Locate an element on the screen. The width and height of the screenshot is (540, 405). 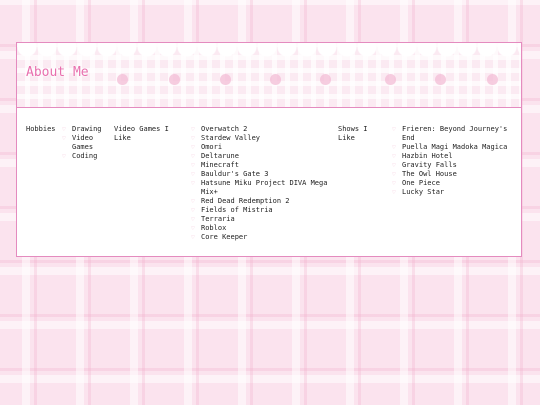
list-item: ♡ Omori is located at coordinates (207, 147).